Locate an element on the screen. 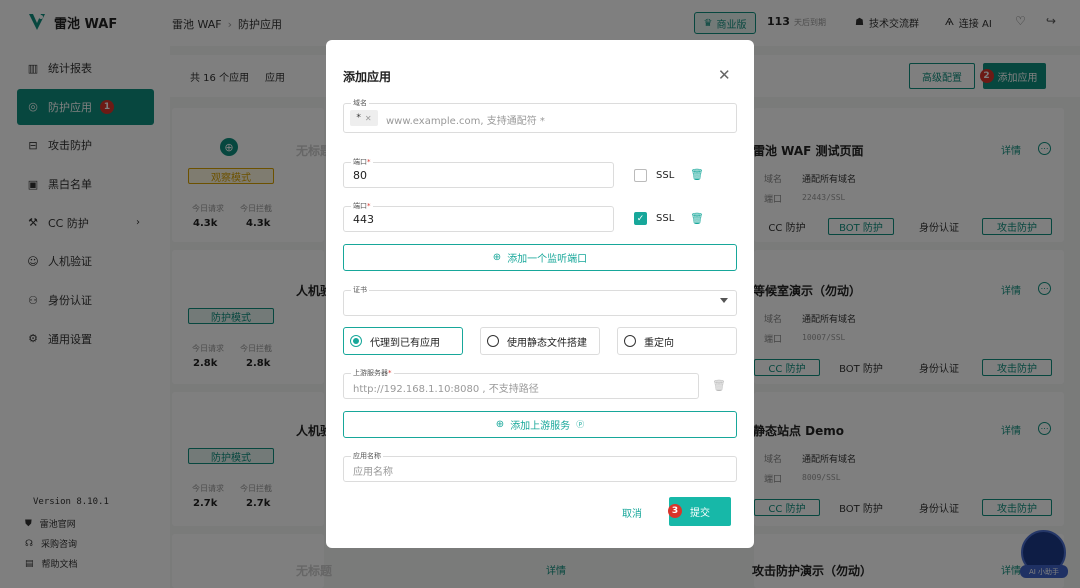 The width and height of the screenshot is (1080, 588). cancel-button: 取消 is located at coordinates (632, 512).